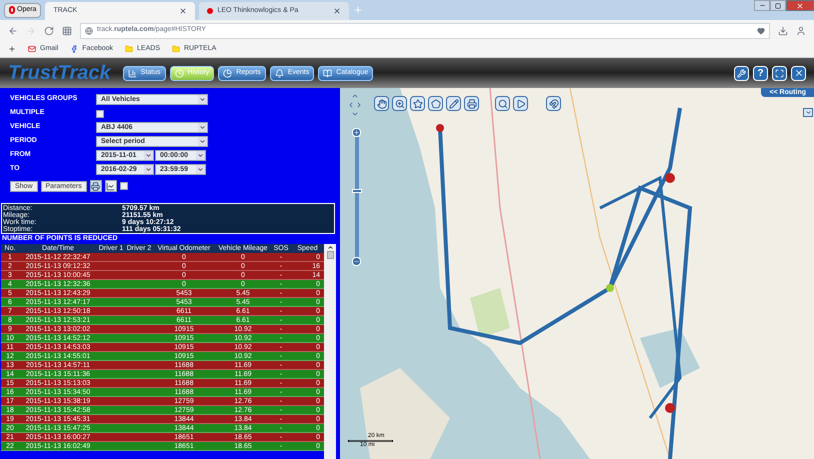 The image size is (814, 459). Describe the element at coordinates (210, 11) in the screenshot. I see `site-icon` at that location.